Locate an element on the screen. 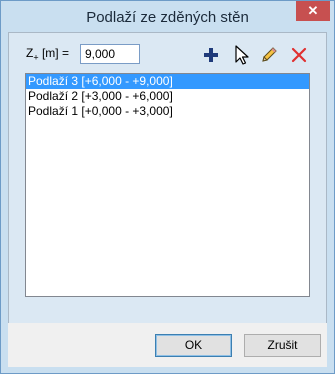 Image resolution: width=335 pixels, height=374 pixels. title-bar: Podlaží ze zděných stěn ✕ is located at coordinates (167, 17).